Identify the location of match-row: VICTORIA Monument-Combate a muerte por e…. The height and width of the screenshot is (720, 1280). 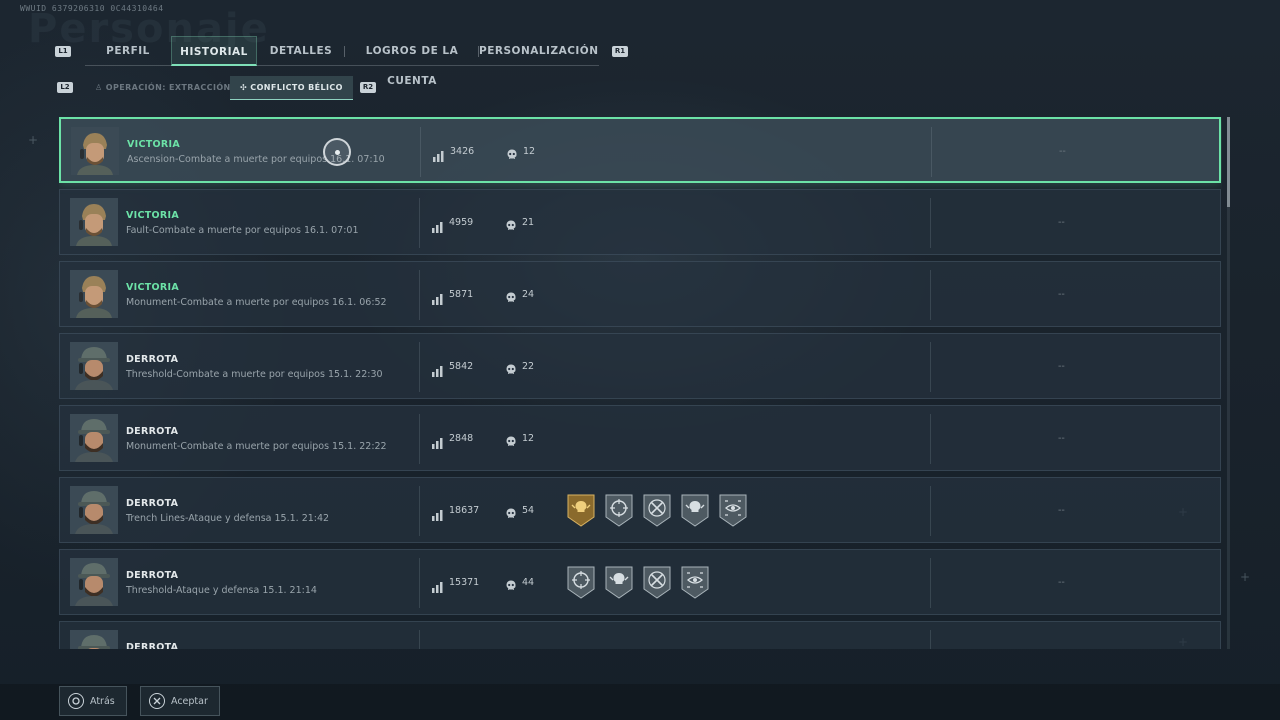
(640, 294).